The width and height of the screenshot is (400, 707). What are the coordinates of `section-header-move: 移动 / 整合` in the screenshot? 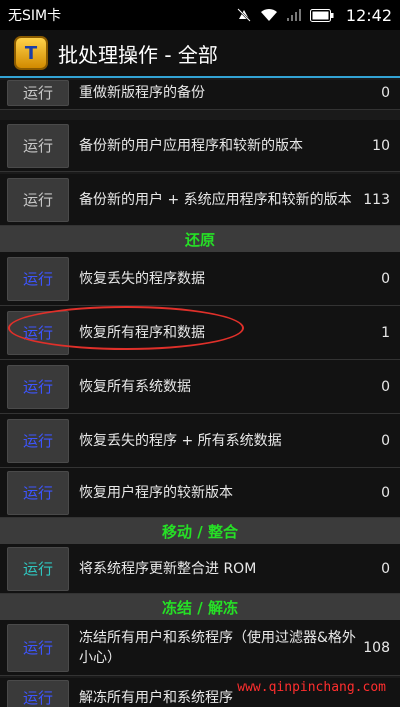 It's located at (200, 531).